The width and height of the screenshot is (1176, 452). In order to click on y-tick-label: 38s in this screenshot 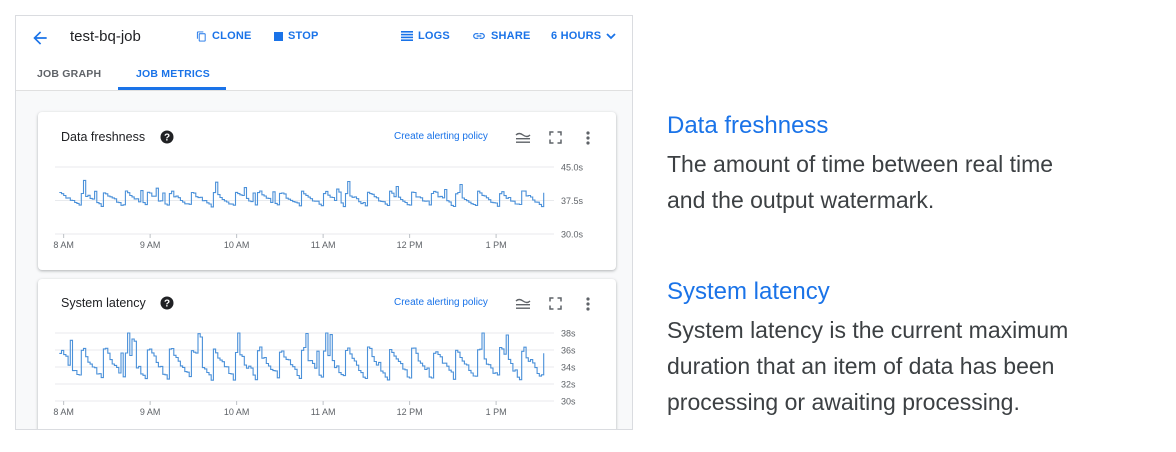, I will do `click(568, 334)`.